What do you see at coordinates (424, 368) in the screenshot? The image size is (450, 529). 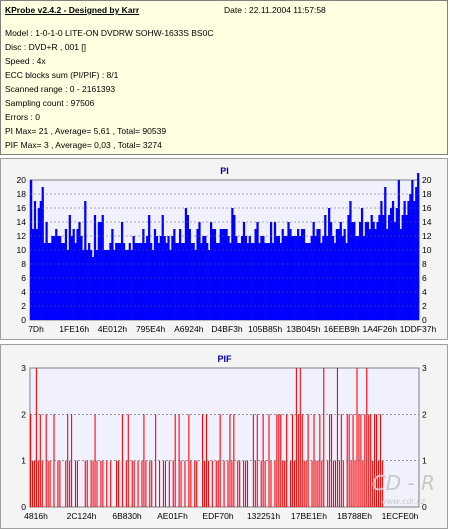 I see `pif-y-tick-right: 3` at bounding box center [424, 368].